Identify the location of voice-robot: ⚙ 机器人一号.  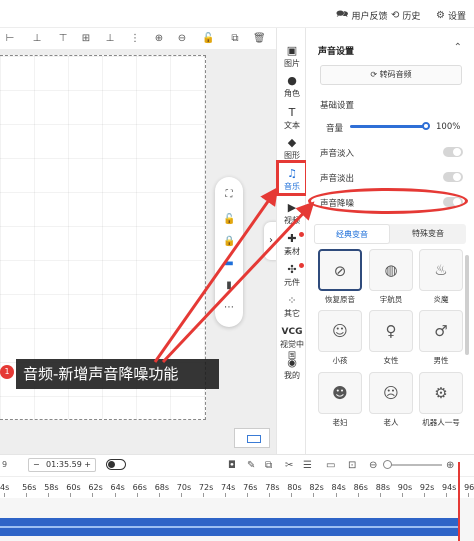
(441, 400).